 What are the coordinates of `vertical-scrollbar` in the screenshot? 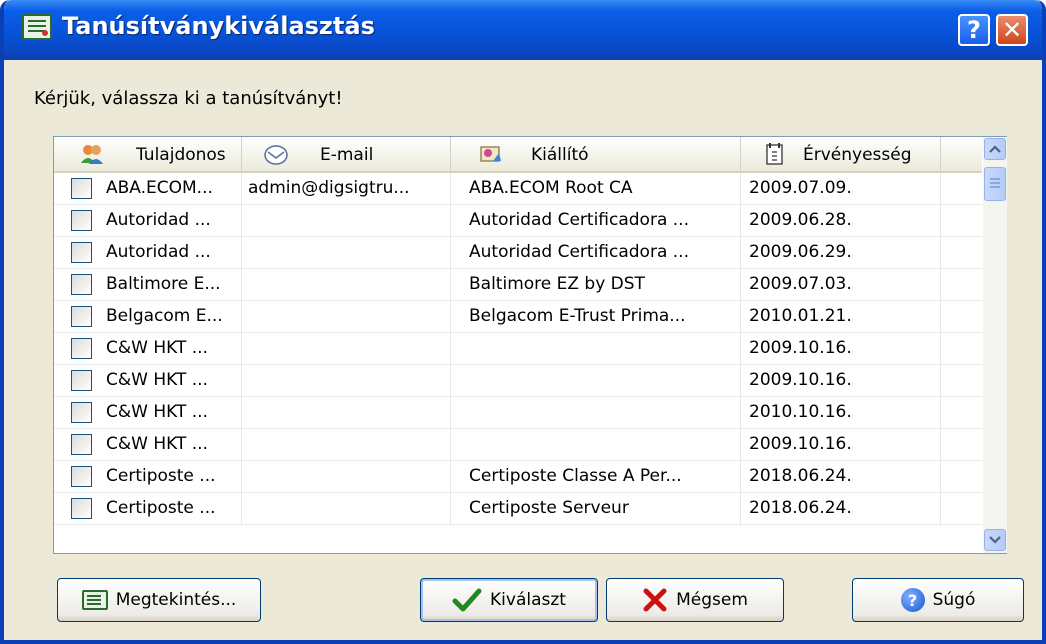 It's located at (995, 345).